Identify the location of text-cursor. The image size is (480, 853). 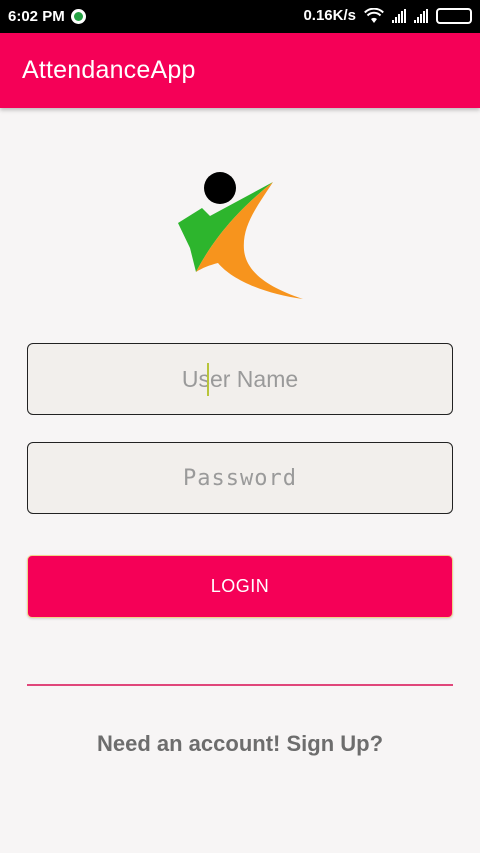
(208, 379).